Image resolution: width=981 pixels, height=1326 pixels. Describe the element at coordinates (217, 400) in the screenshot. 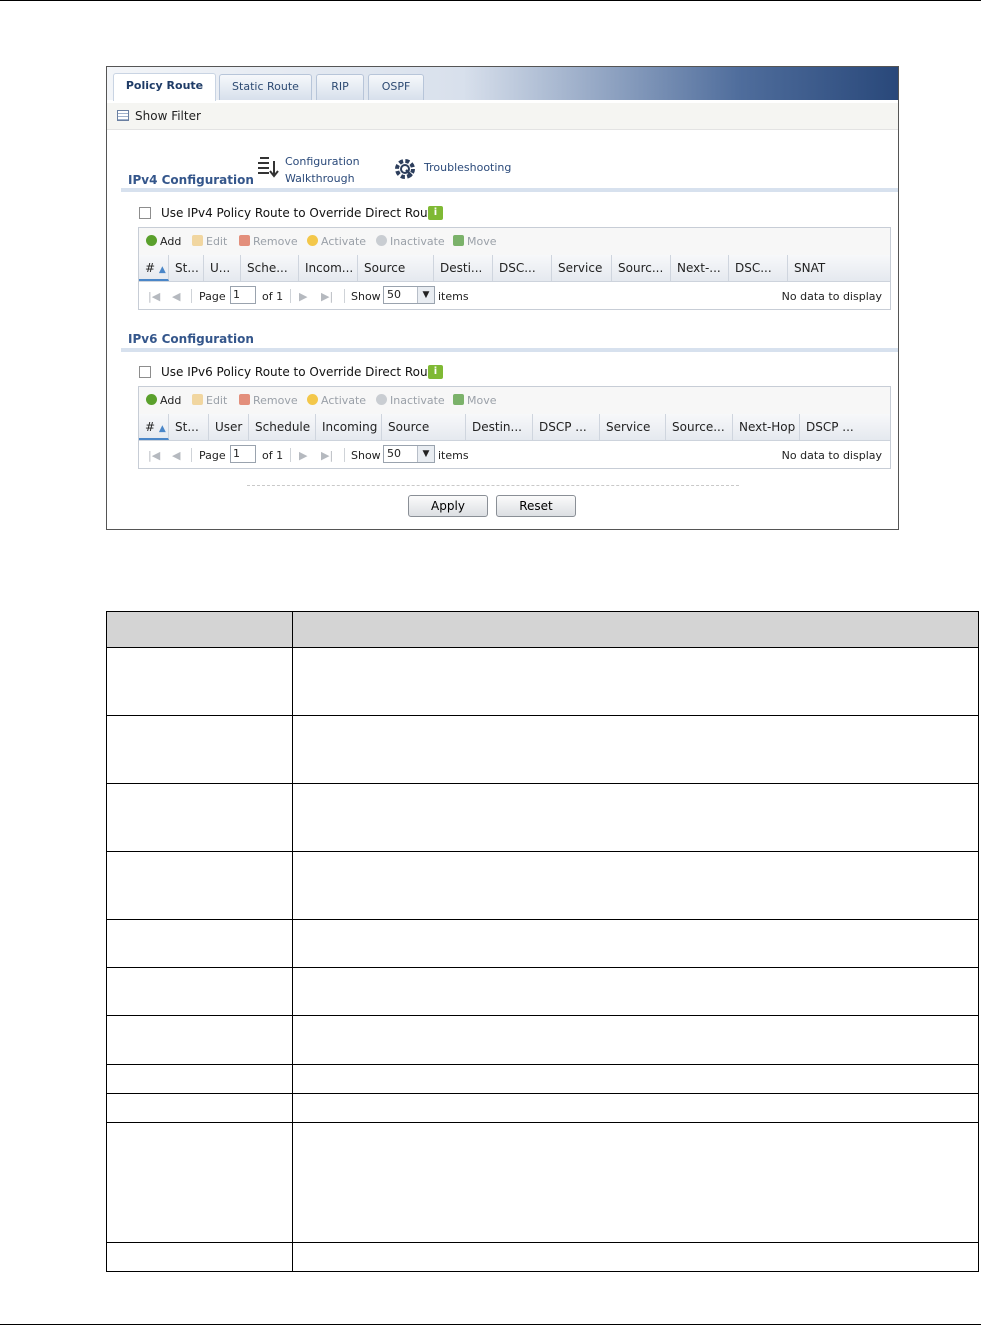

I see `edit-label: Edit` at that location.